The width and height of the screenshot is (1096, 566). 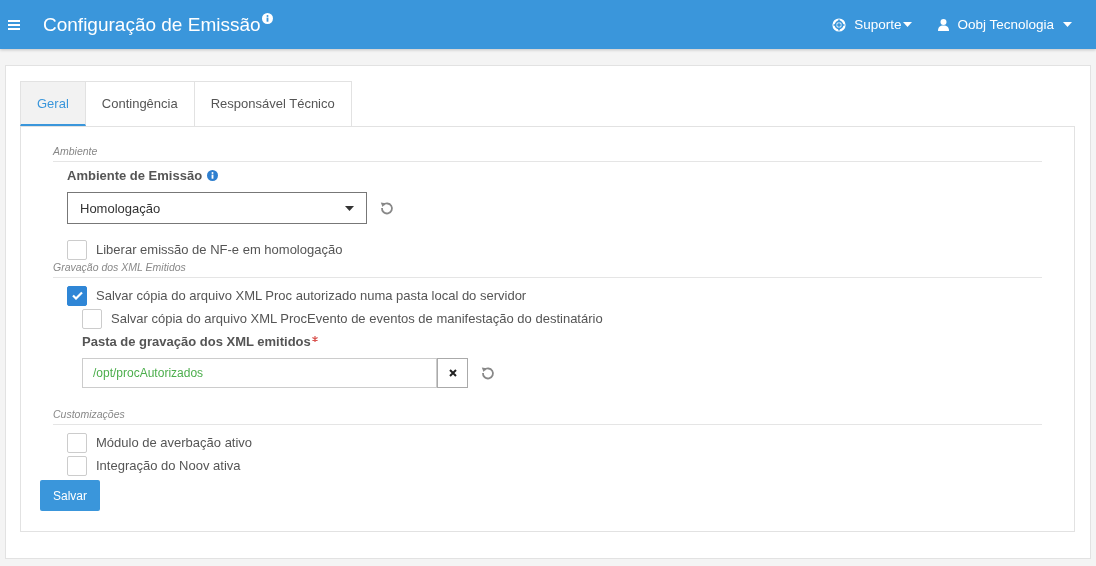 I want to click on section-heading: Customizações, so click(x=547, y=416).